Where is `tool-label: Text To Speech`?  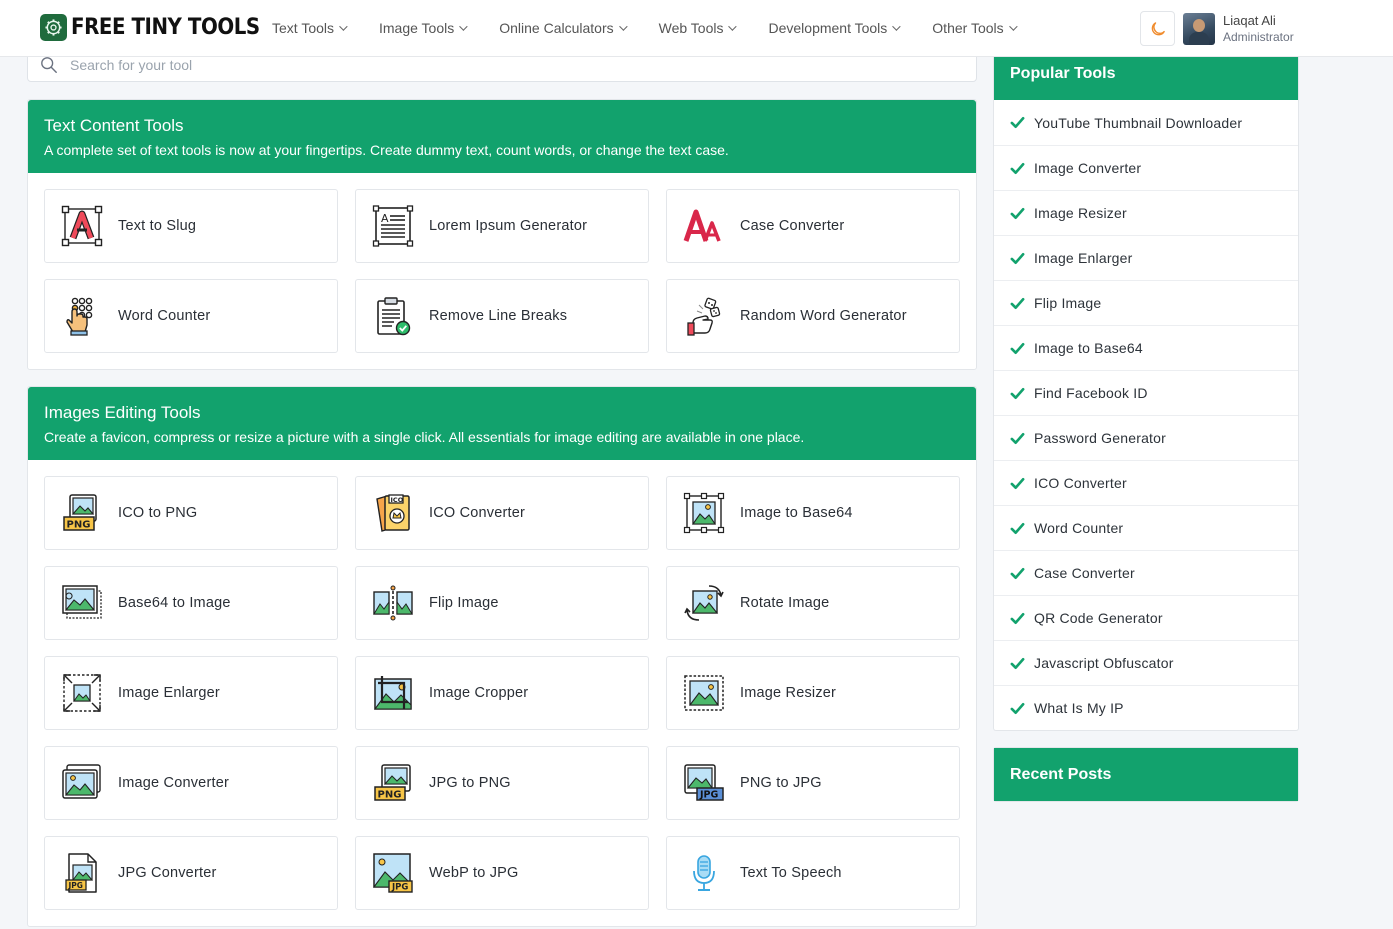
tool-label: Text To Speech is located at coordinates (791, 873).